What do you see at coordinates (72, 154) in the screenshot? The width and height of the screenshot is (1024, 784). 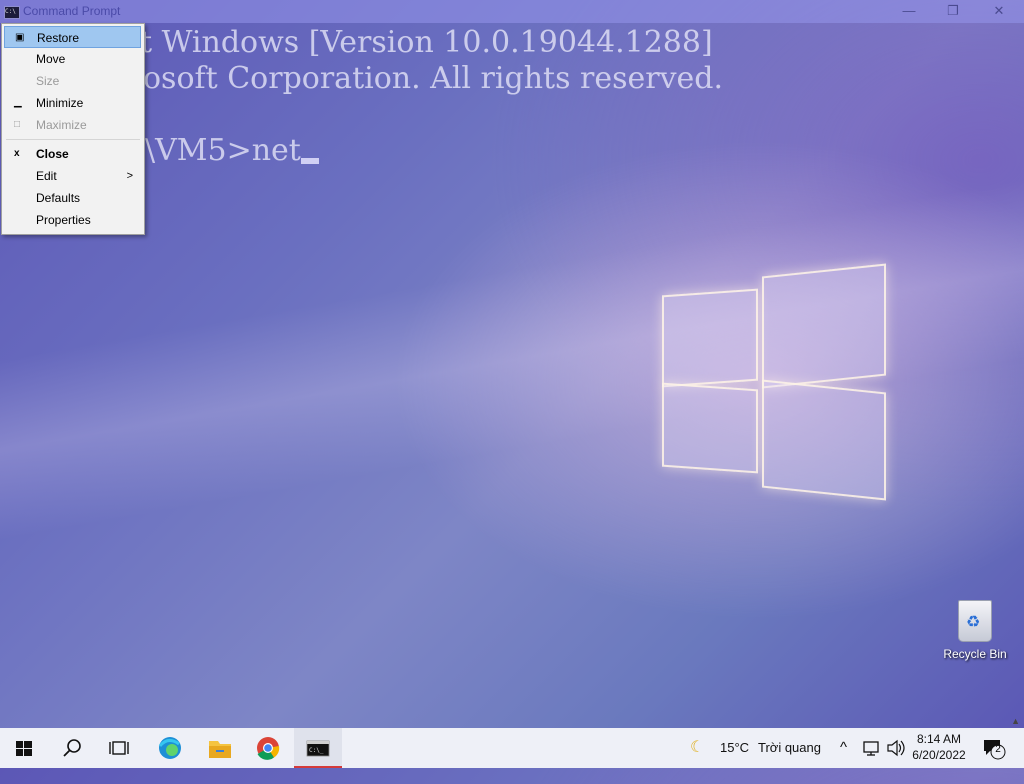 I see `menu-item-close: x Close` at bounding box center [72, 154].